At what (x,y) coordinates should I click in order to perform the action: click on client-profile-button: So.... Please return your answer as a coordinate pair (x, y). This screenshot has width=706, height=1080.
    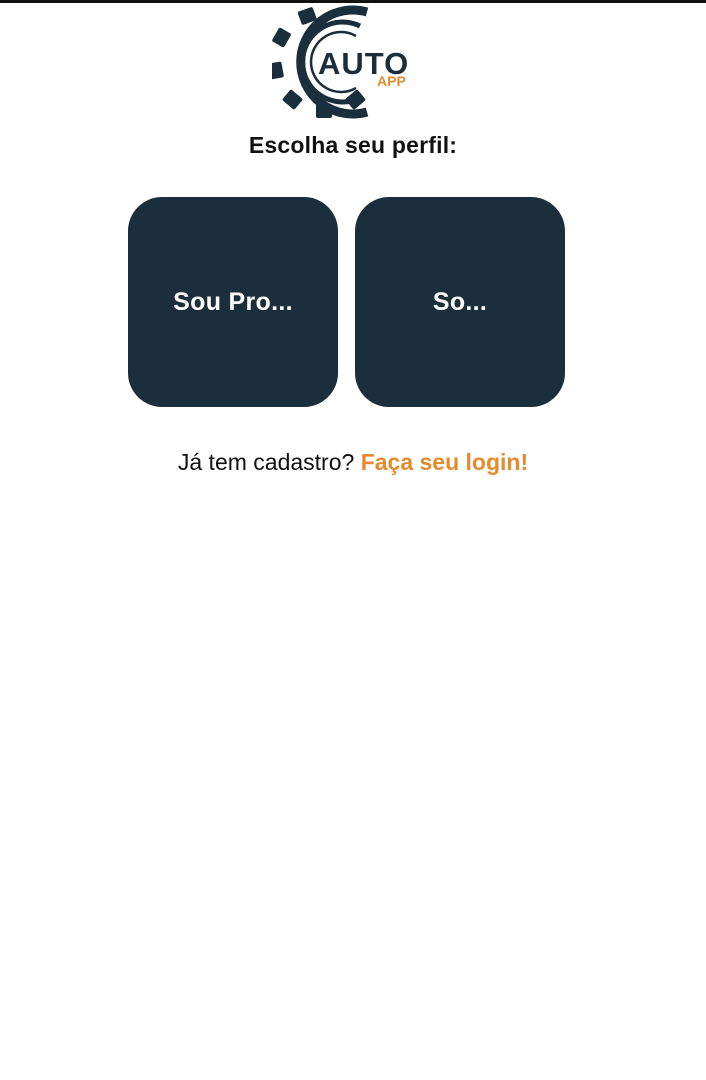
    Looking at the image, I should click on (460, 302).